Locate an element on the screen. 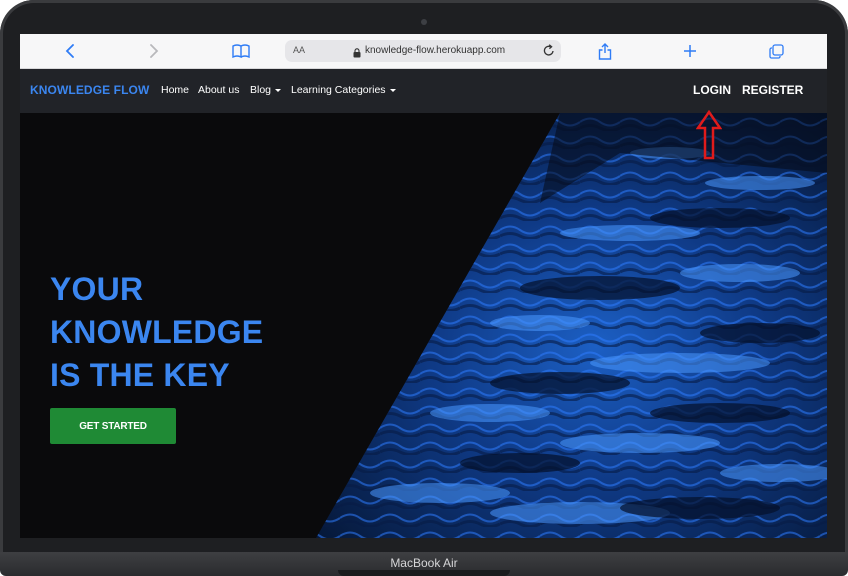 The width and height of the screenshot is (848, 576). back-icon is located at coordinates (70, 51).